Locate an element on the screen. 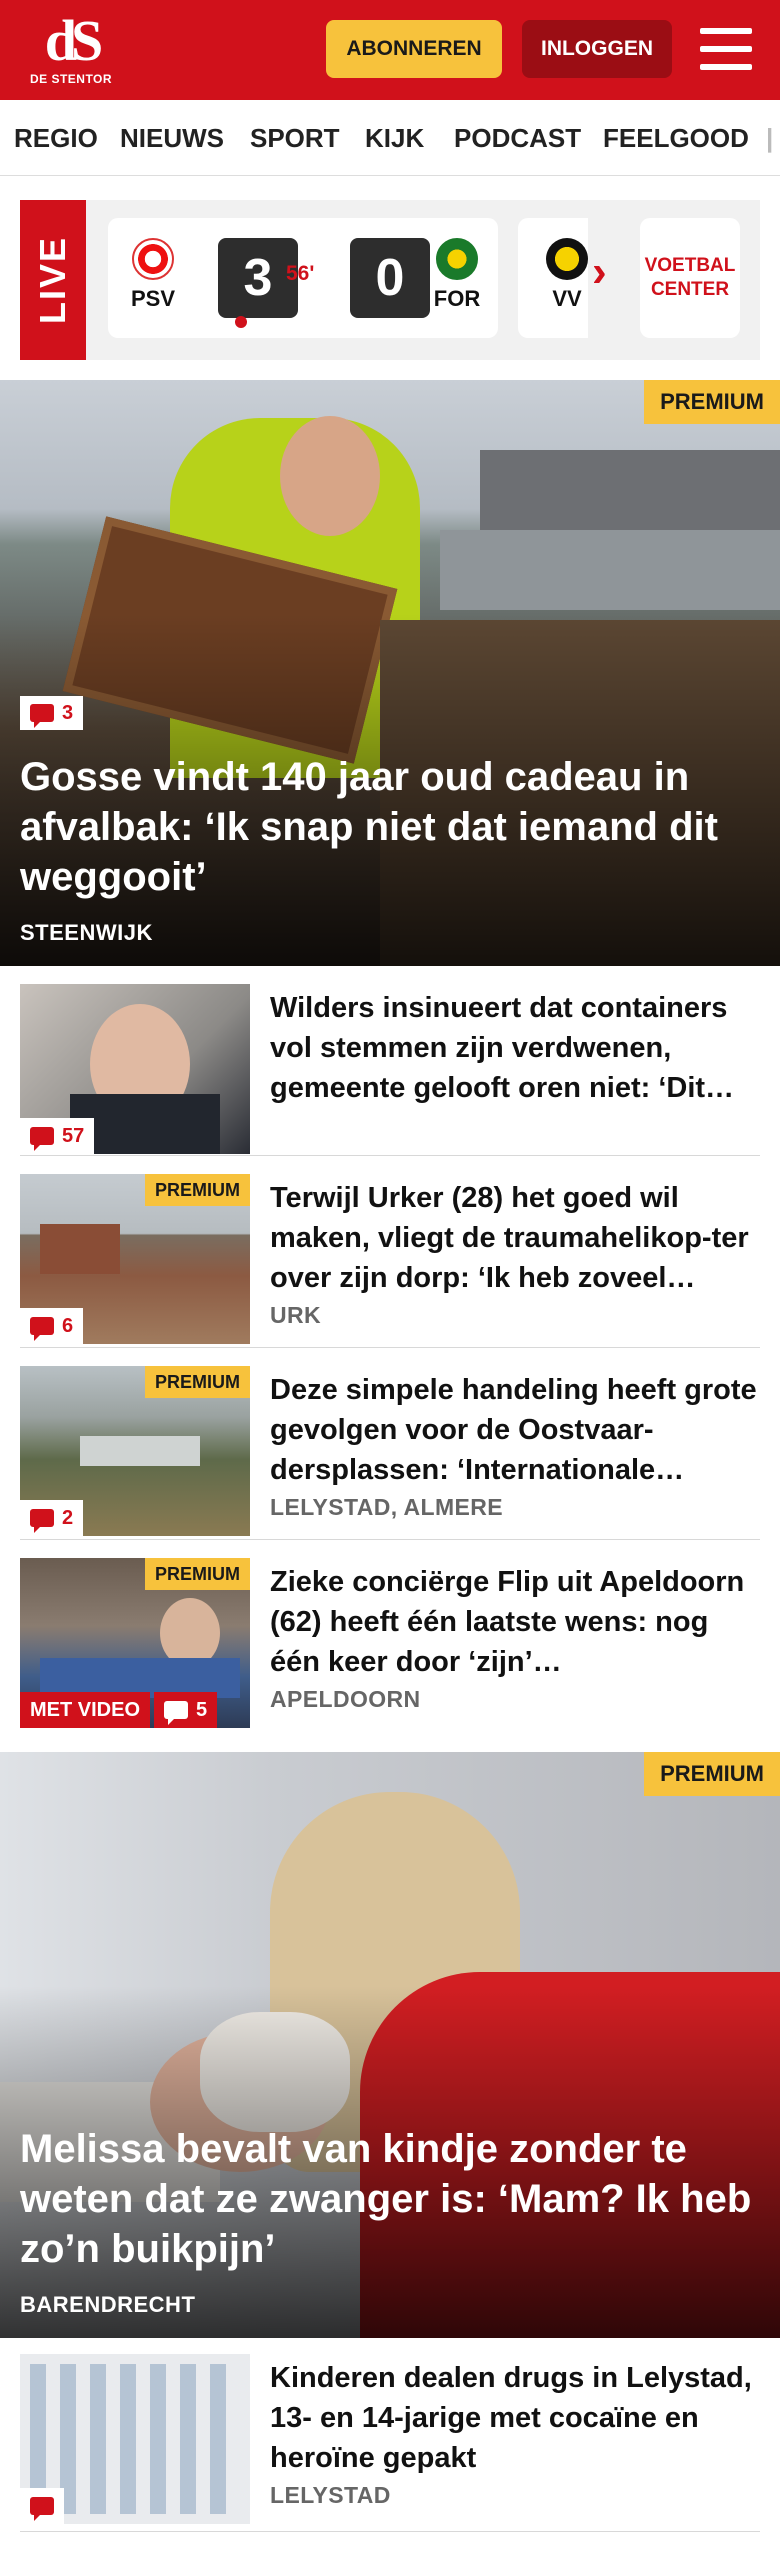 The height and width of the screenshot is (2560, 780). next-team: VV is located at coordinates (560, 275).